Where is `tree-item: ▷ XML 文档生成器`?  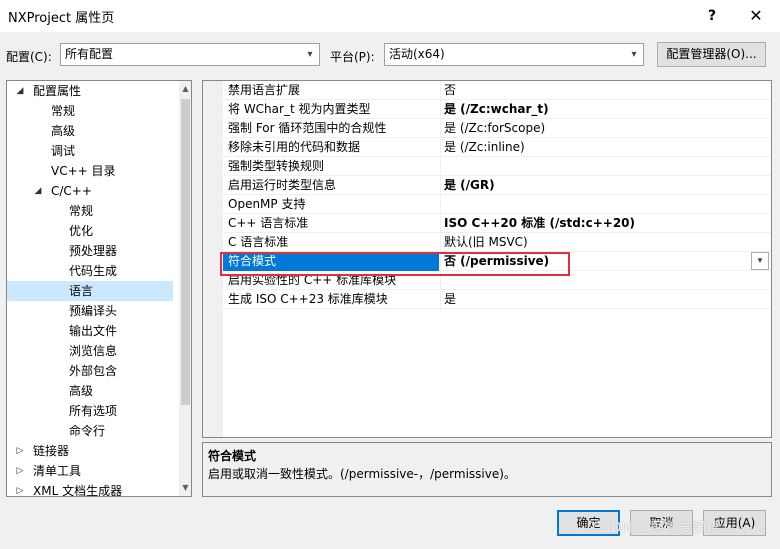 tree-item: ▷ XML 文档生成器 is located at coordinates (90, 489).